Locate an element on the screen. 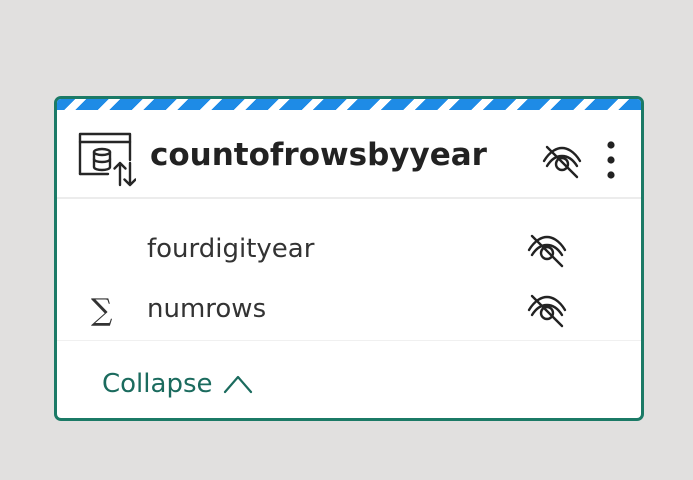 The width and height of the screenshot is (693, 480). column-row: fourdigityear is located at coordinates (349, 252).